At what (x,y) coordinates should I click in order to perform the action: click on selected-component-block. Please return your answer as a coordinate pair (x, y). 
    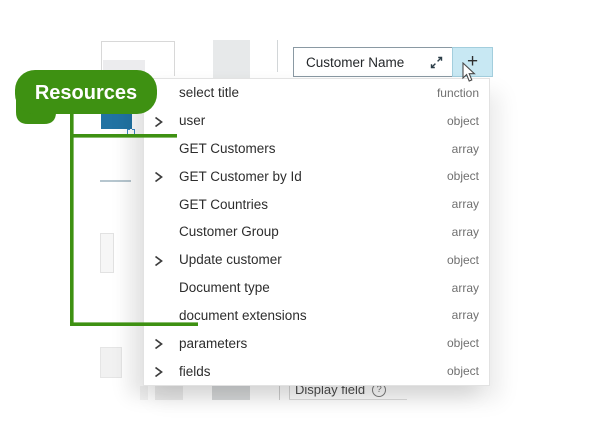
    Looking at the image, I should click on (116, 120).